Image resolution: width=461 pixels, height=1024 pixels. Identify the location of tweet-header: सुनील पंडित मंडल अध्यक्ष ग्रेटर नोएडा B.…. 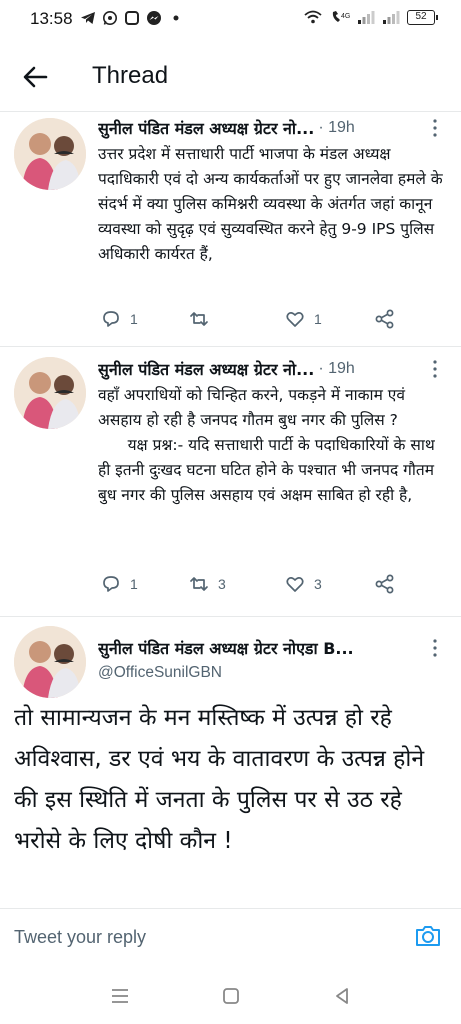
(262, 648).